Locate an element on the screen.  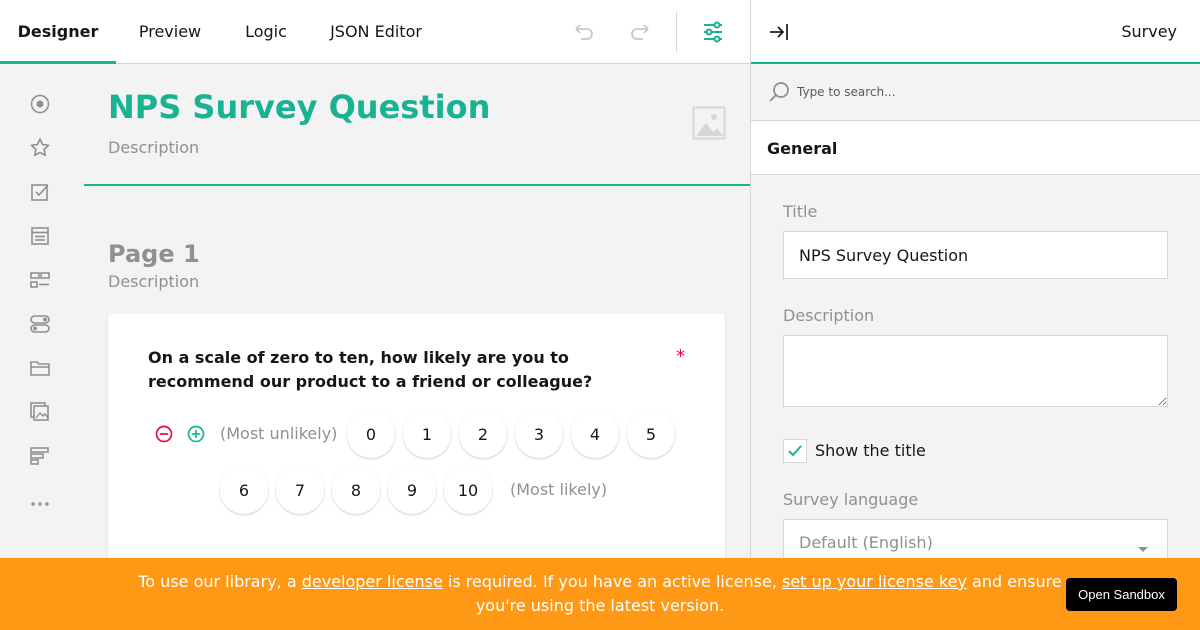
rate-item: 3 is located at coordinates (539, 434).